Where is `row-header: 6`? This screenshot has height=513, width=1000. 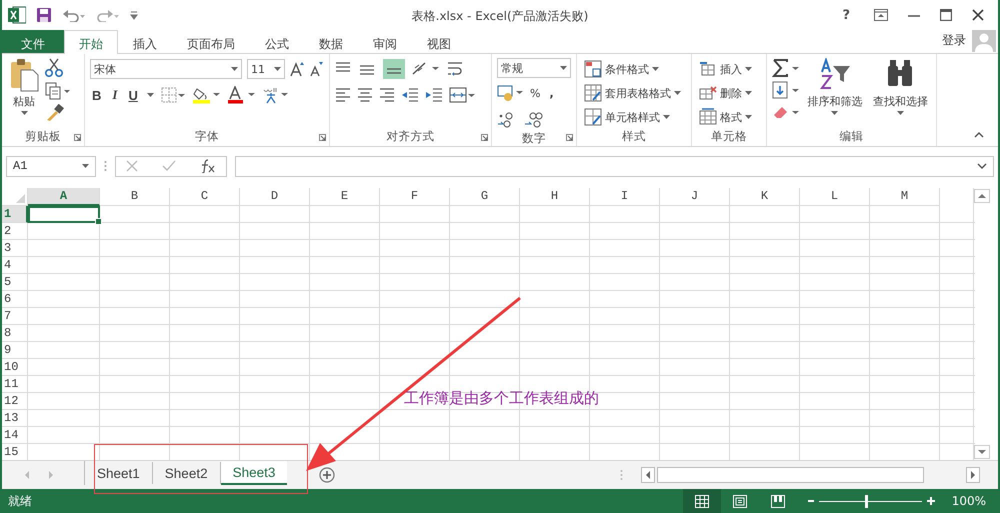
row-header: 6 is located at coordinates (15, 299).